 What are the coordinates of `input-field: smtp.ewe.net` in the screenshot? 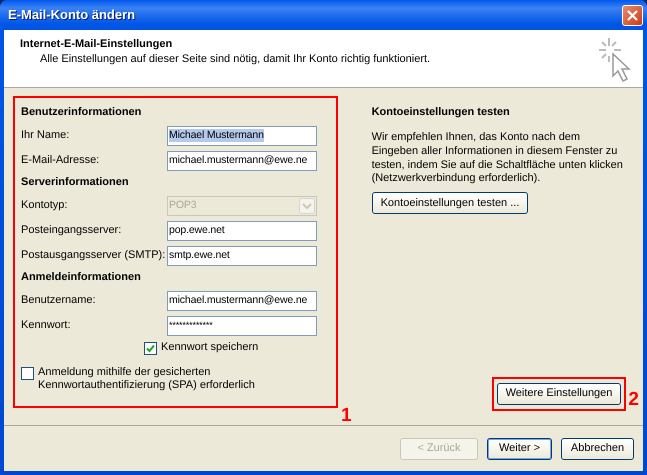 It's located at (242, 256).